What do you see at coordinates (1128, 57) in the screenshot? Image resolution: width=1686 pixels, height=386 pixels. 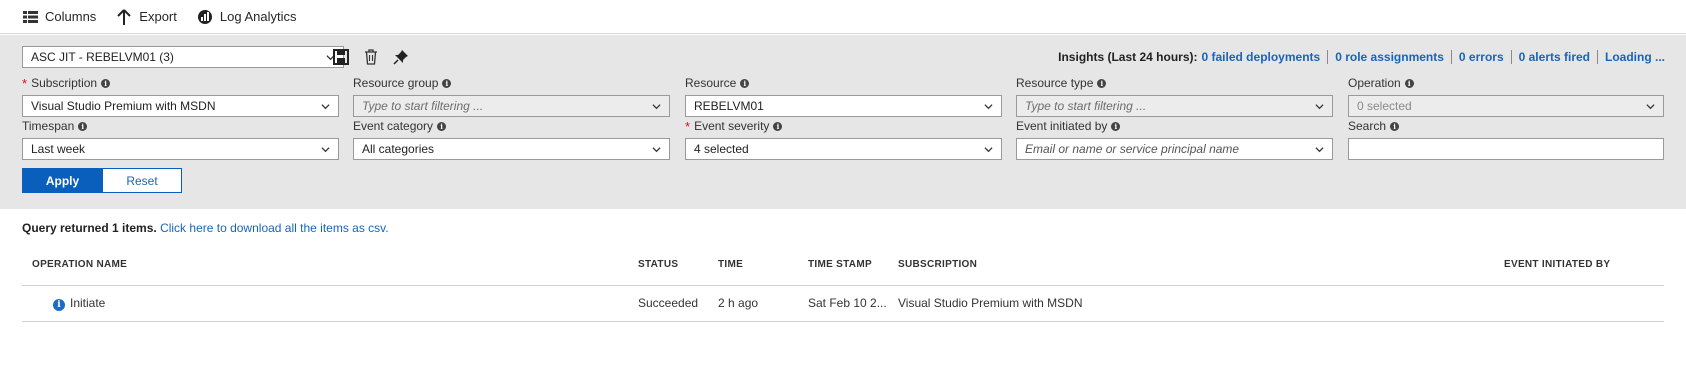 I see `insights-title: Insights (Last 24 hours):` at bounding box center [1128, 57].